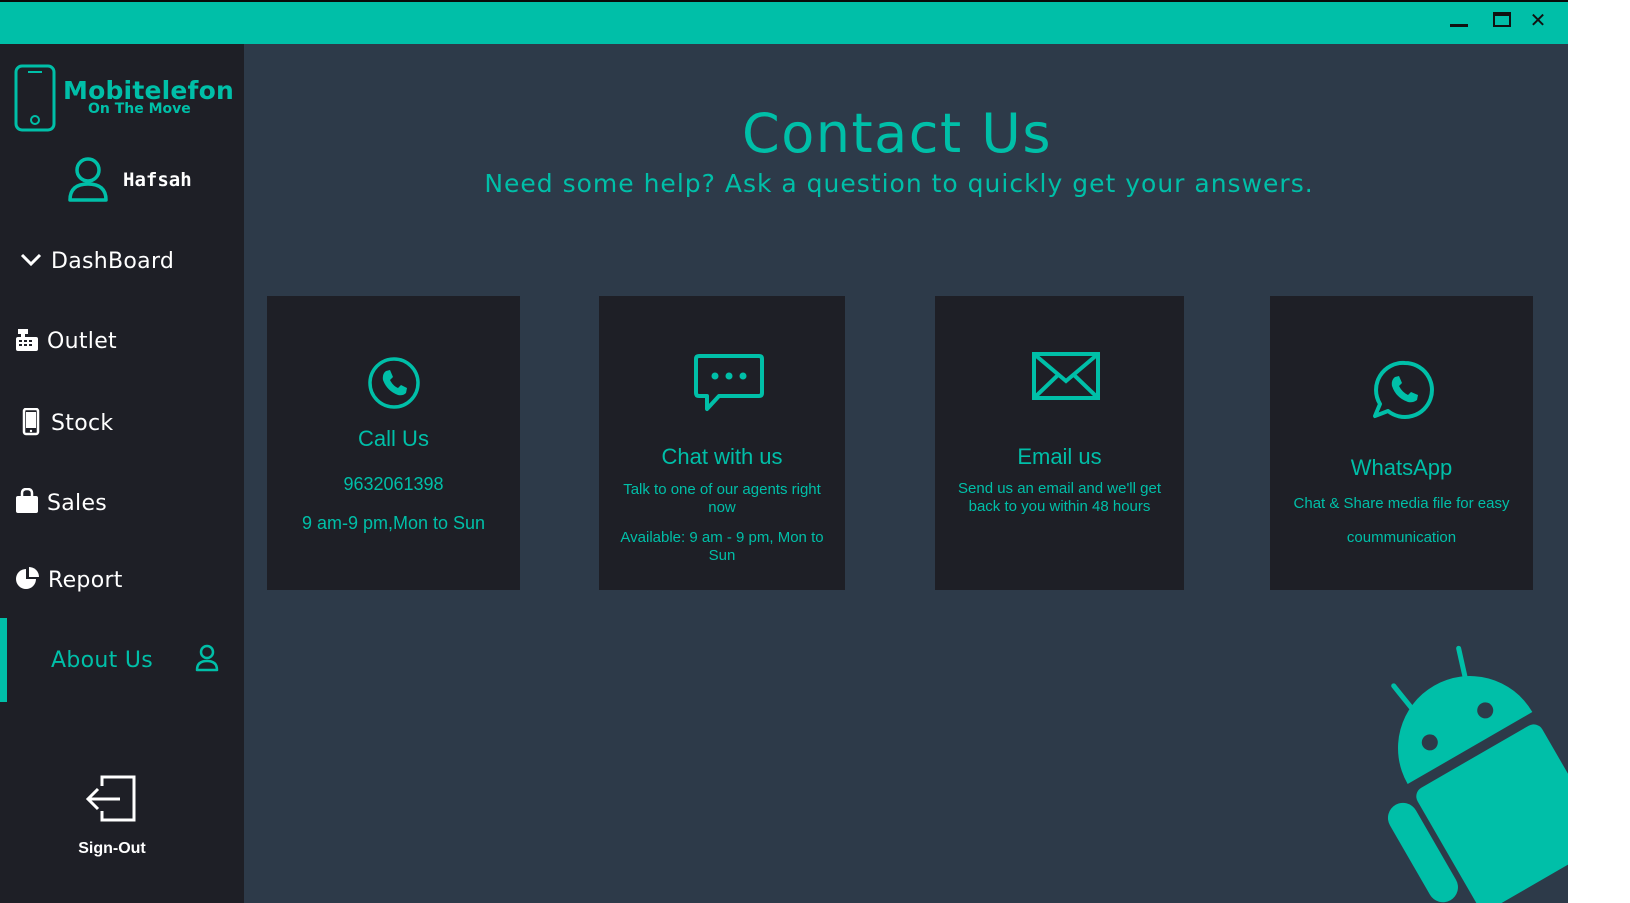  Describe the element at coordinates (1401, 537) in the screenshot. I see `whatsapp-description-cont: coummunication` at that location.